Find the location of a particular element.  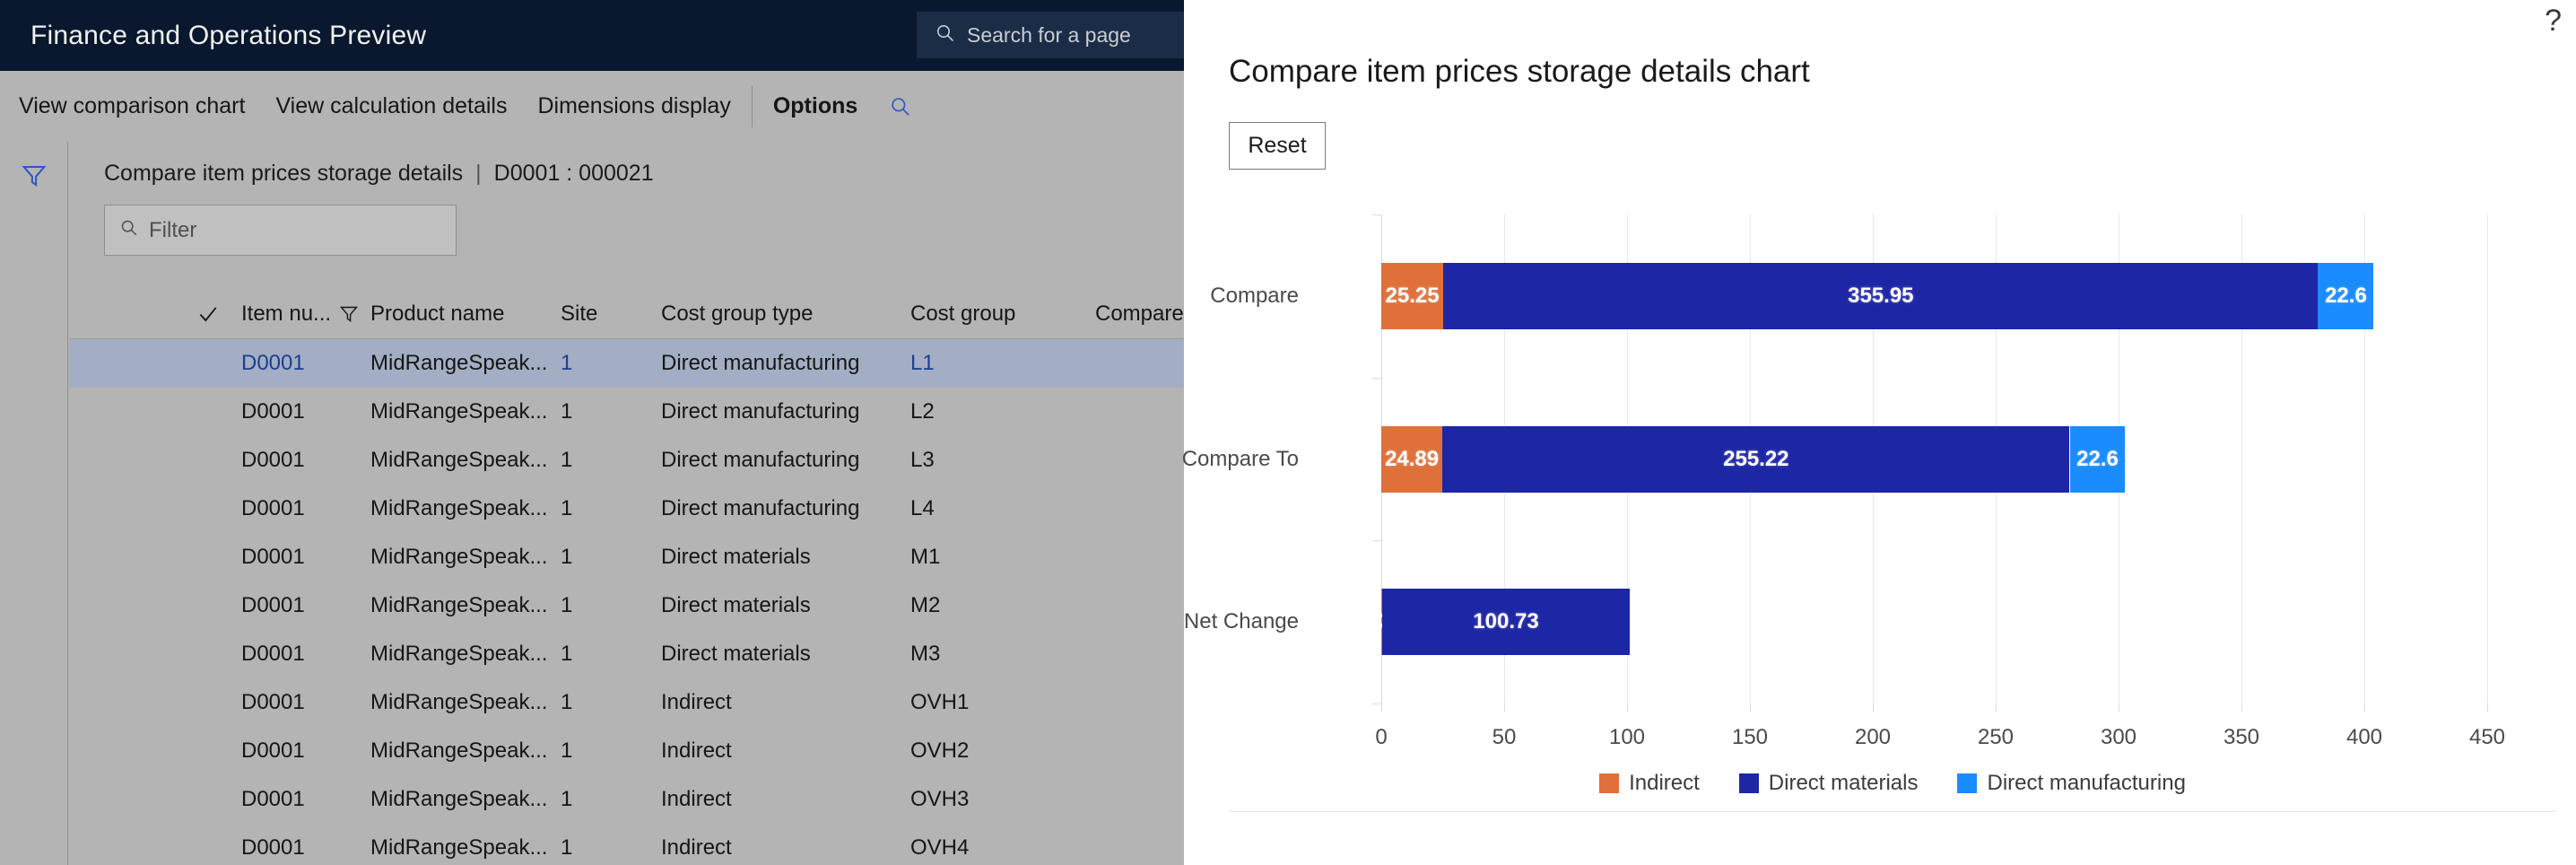

breadcrumb-record: D0001 : 000021 is located at coordinates (573, 174).